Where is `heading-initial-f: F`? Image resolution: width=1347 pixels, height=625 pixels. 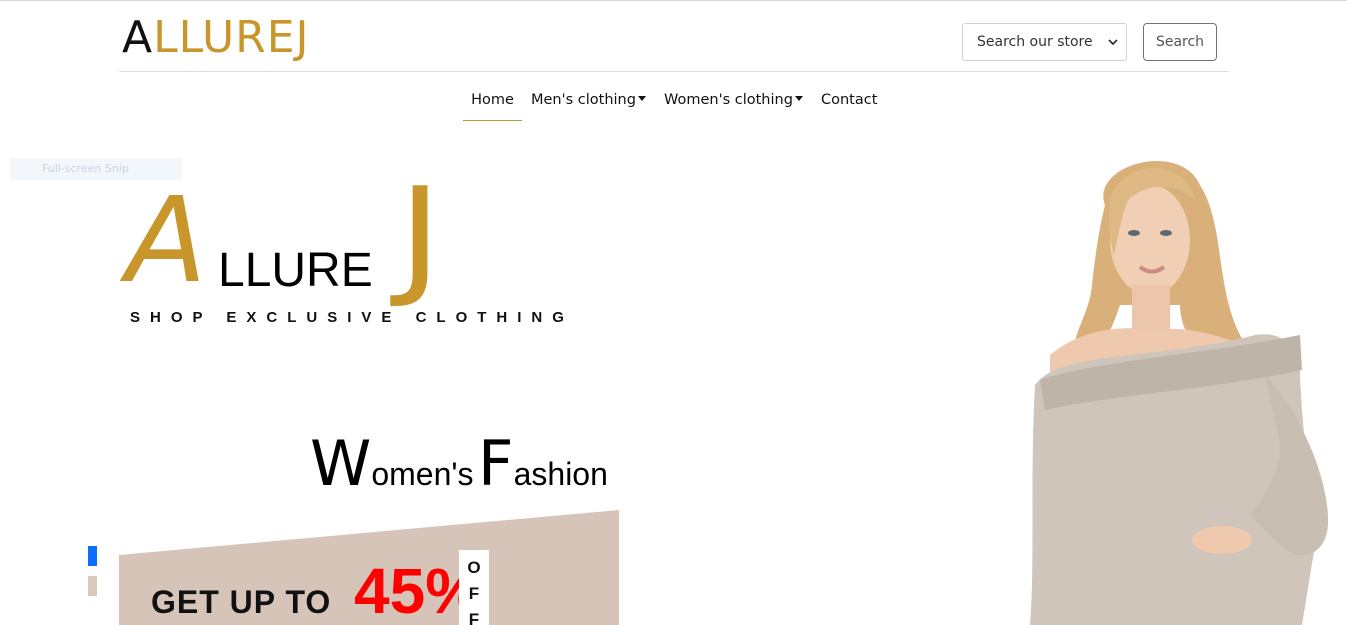 heading-initial-f: F is located at coordinates (495, 463).